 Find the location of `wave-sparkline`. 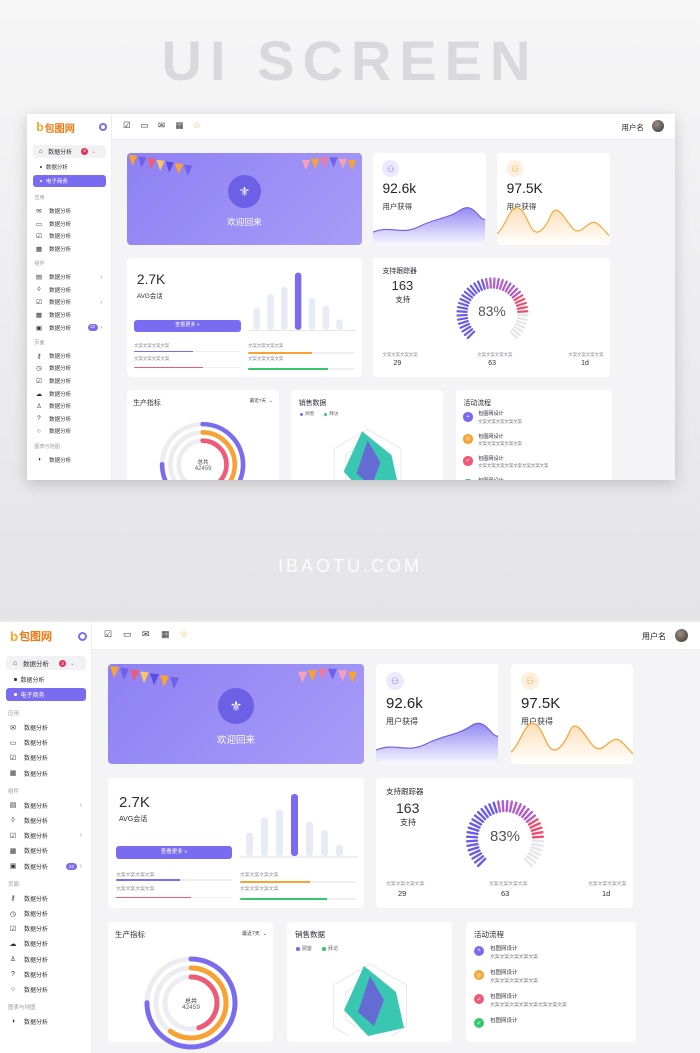

wave-sparkline is located at coordinates (429, 226).